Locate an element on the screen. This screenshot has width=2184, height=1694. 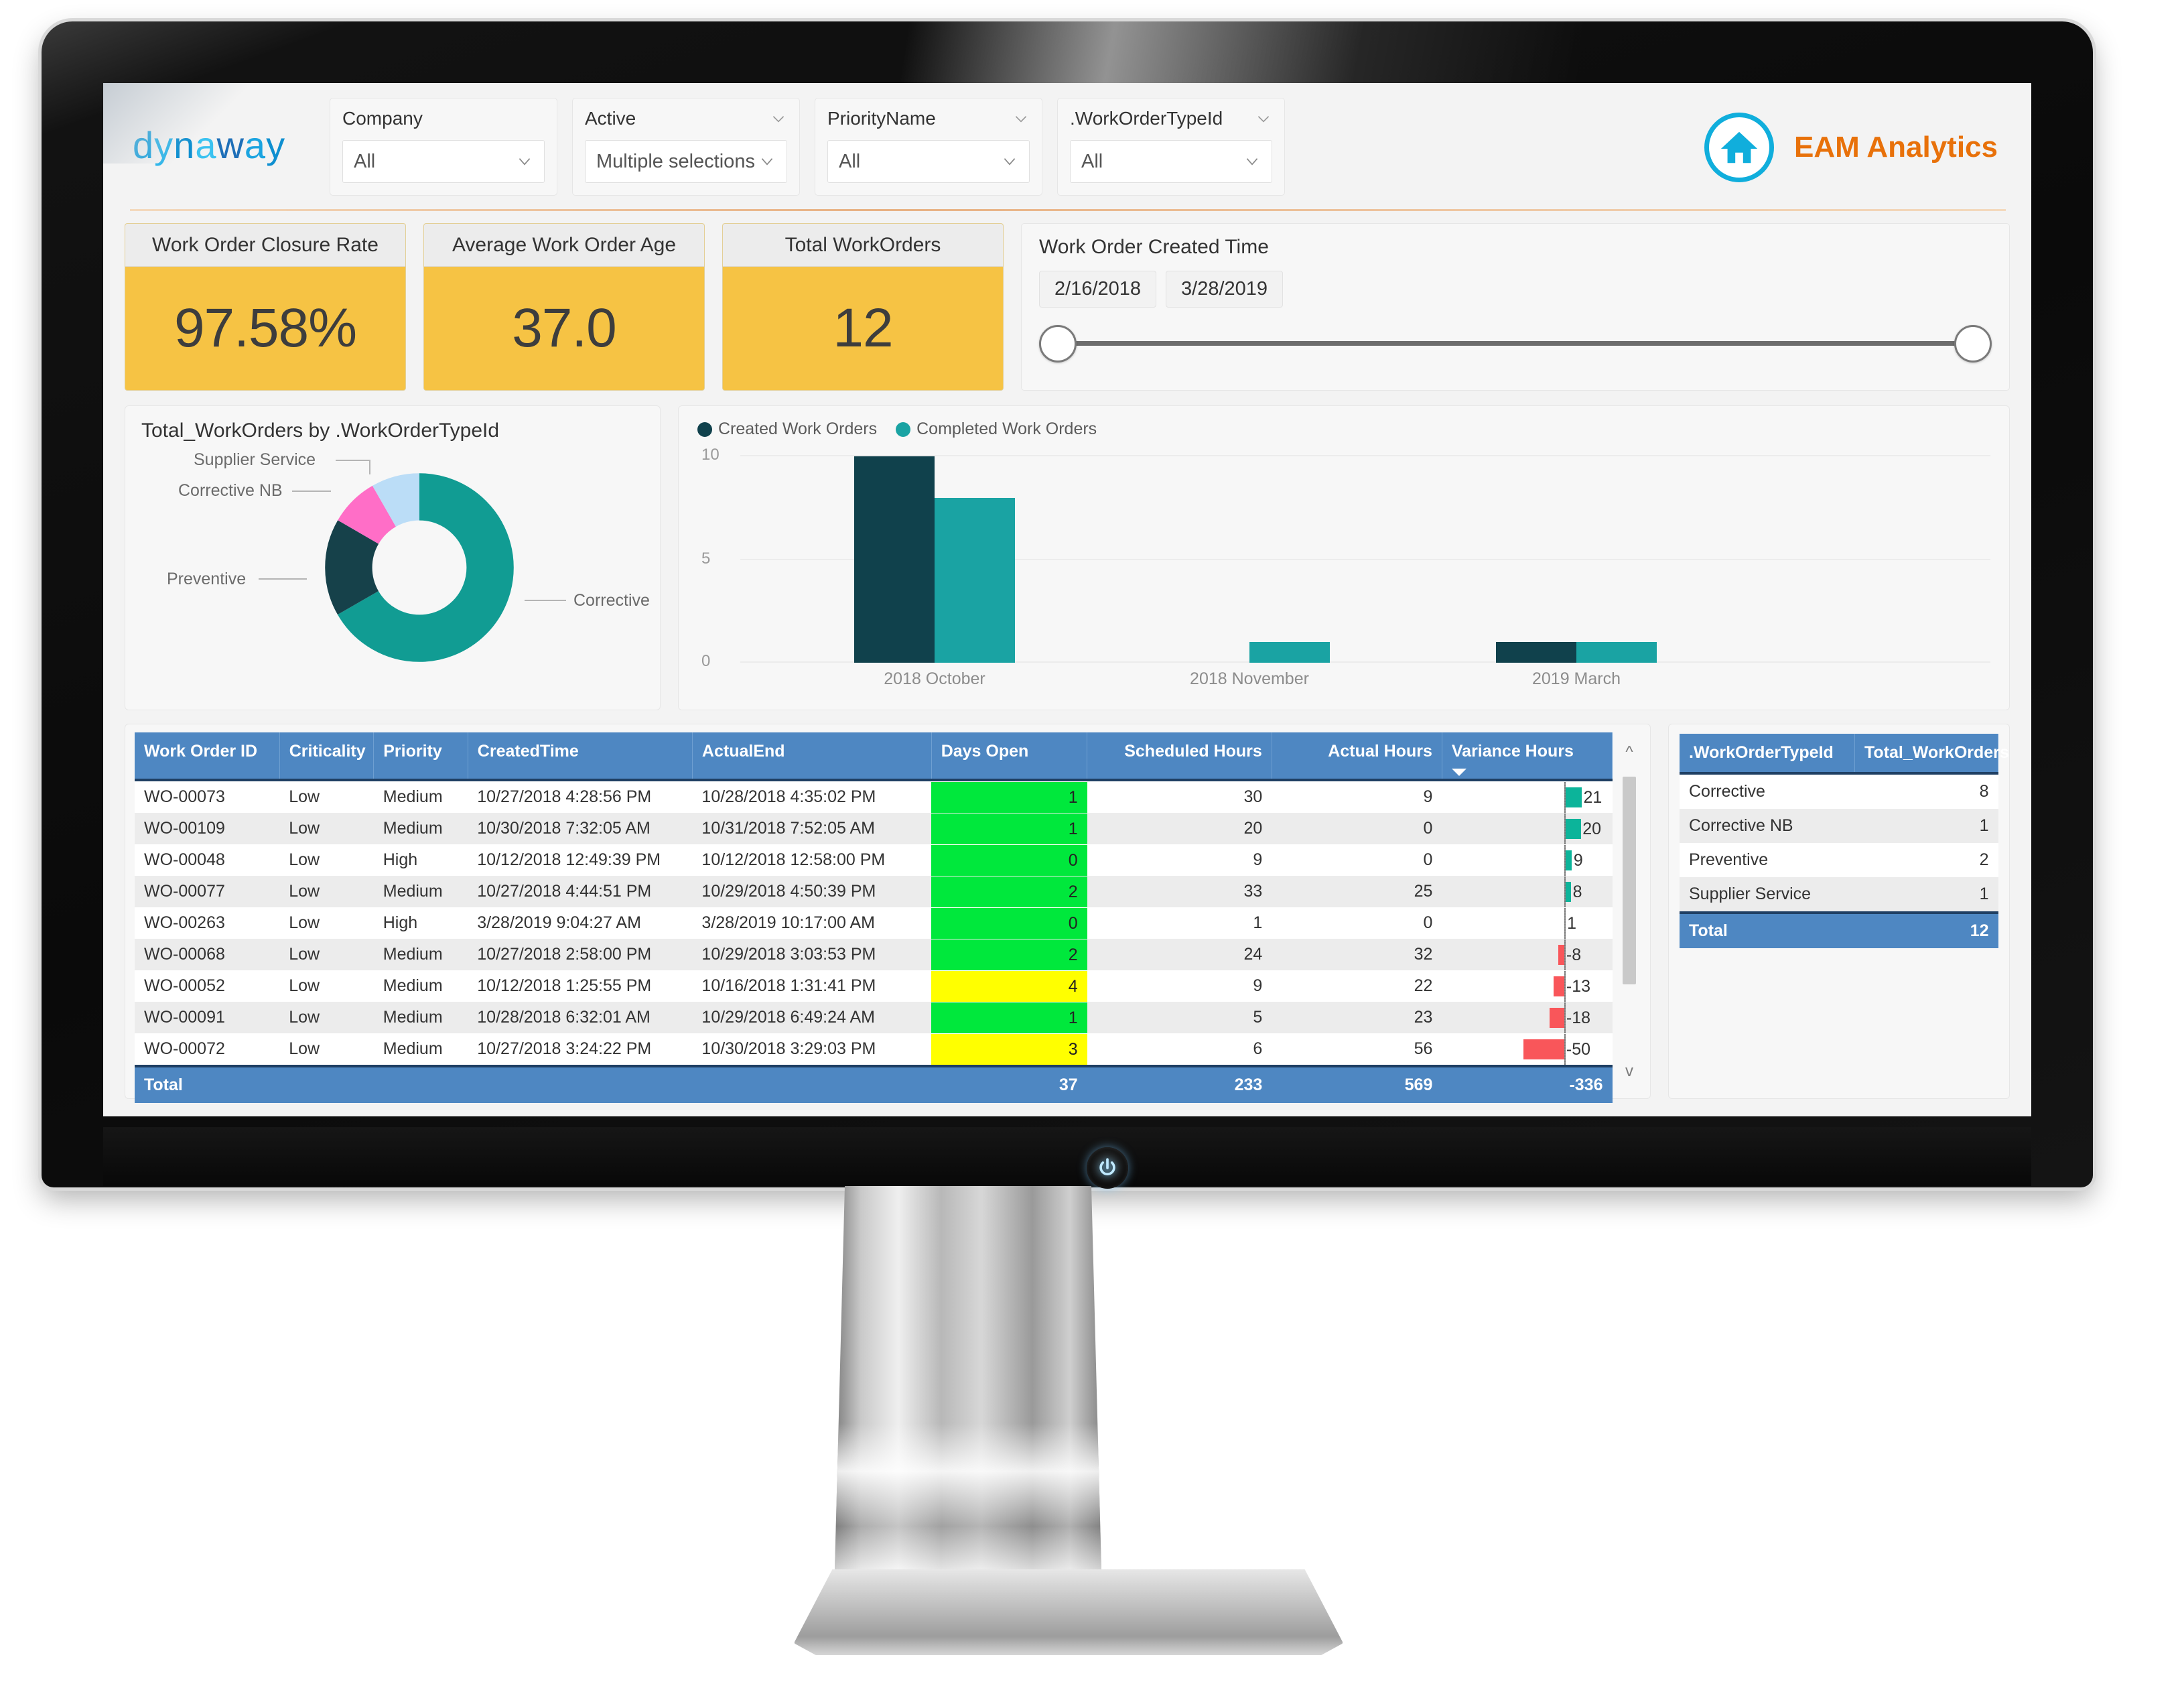
table-vertical-scrollbar: ^ v is located at coordinates (1629, 911).